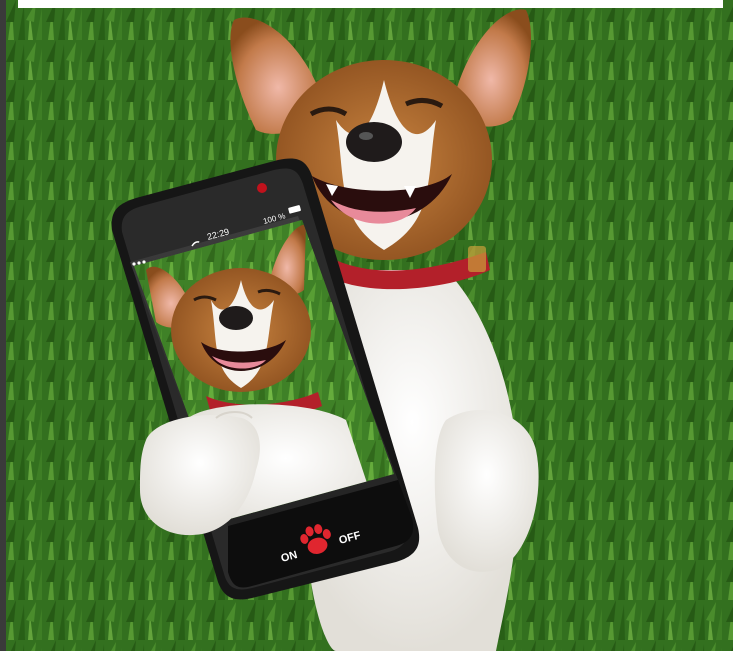 Image resolution: width=733 pixels, height=651 pixels. Describe the element at coordinates (370, 4) in the screenshot. I see `top-white-bar` at that location.